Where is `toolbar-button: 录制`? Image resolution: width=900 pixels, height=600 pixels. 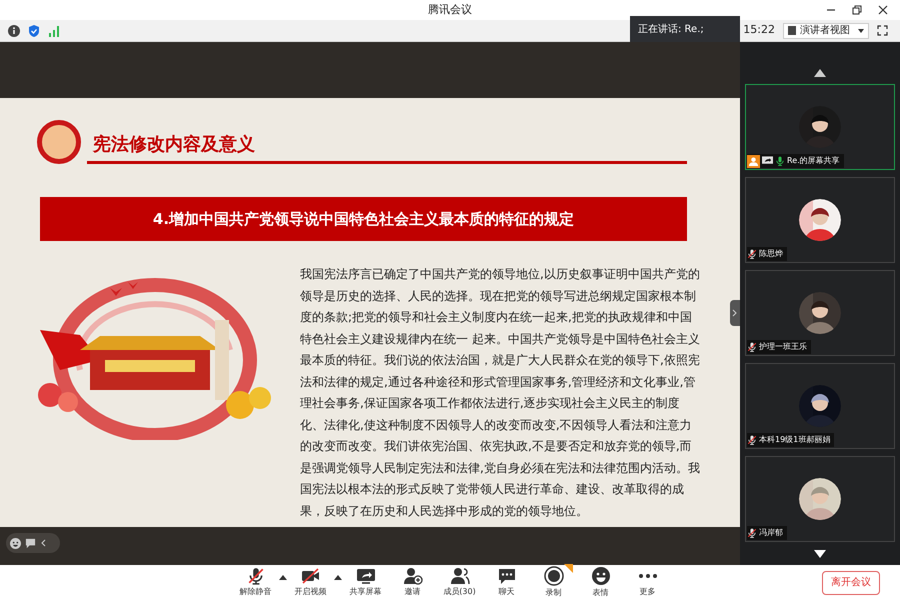
toolbar-button: 录制 is located at coordinates (553, 582).